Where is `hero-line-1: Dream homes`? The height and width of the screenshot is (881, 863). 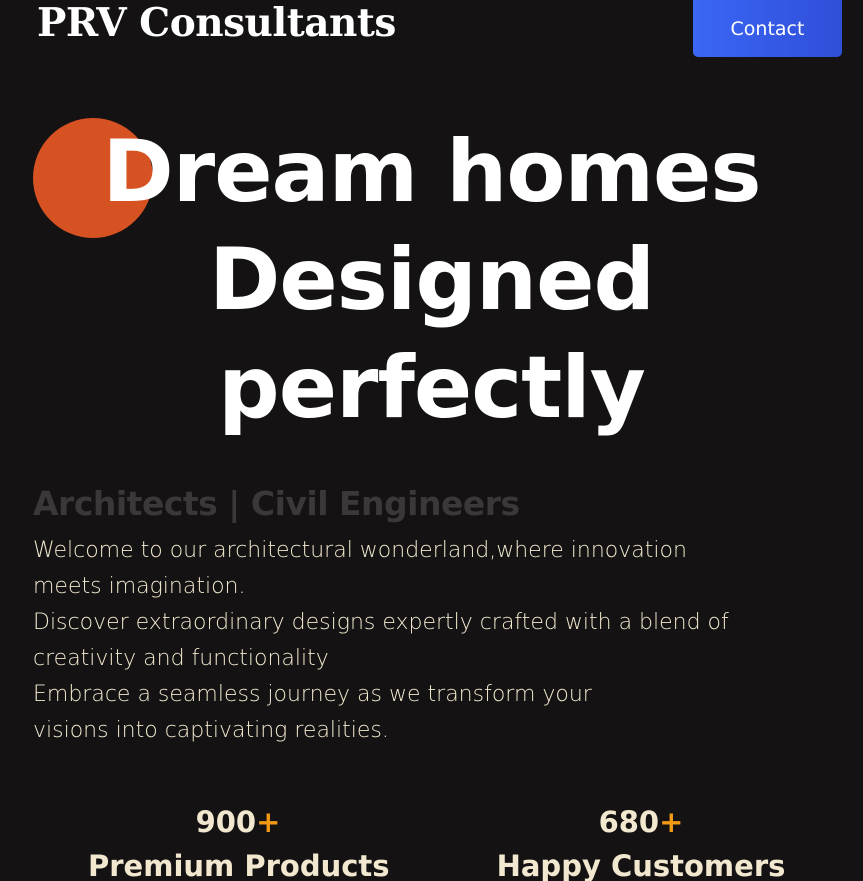 hero-line-1: Dream homes is located at coordinates (431, 172).